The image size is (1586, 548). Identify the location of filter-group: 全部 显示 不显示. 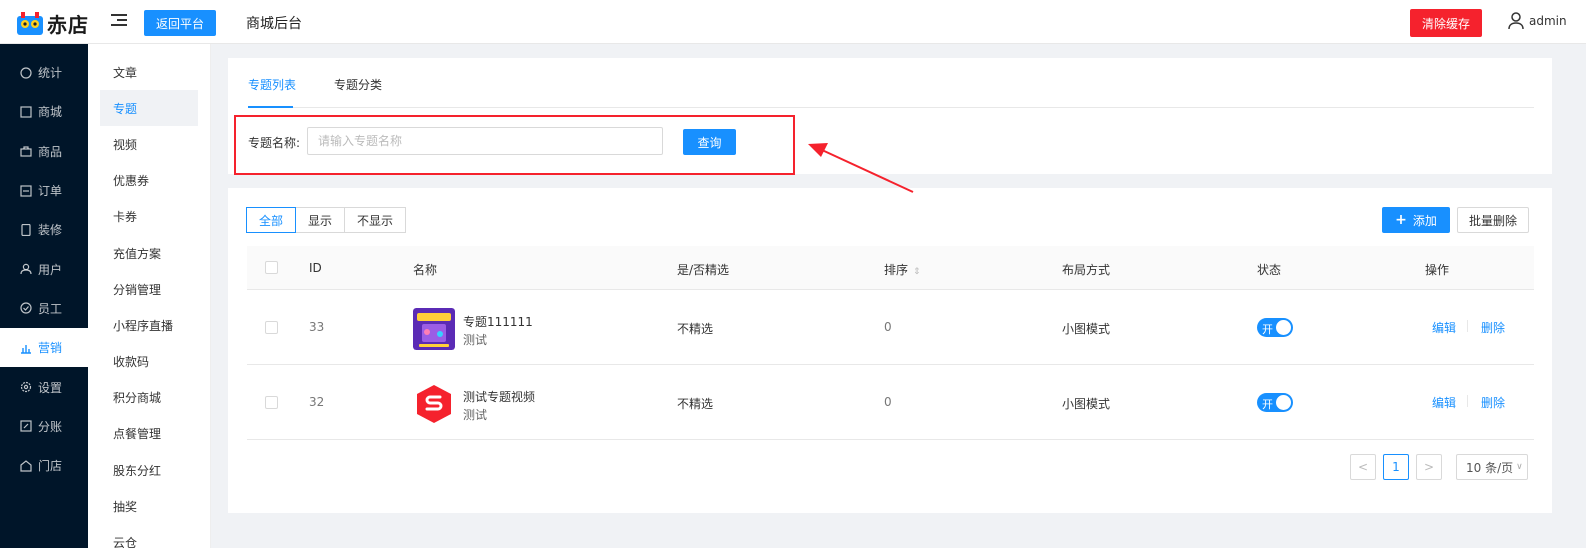
(326, 220).